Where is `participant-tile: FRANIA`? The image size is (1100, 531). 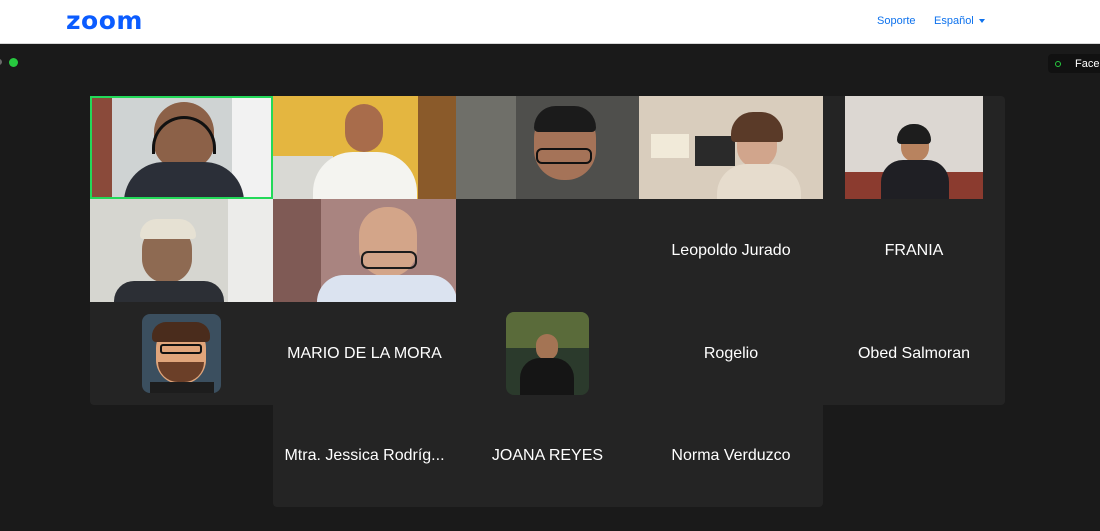 participant-tile: FRANIA is located at coordinates (914, 250).